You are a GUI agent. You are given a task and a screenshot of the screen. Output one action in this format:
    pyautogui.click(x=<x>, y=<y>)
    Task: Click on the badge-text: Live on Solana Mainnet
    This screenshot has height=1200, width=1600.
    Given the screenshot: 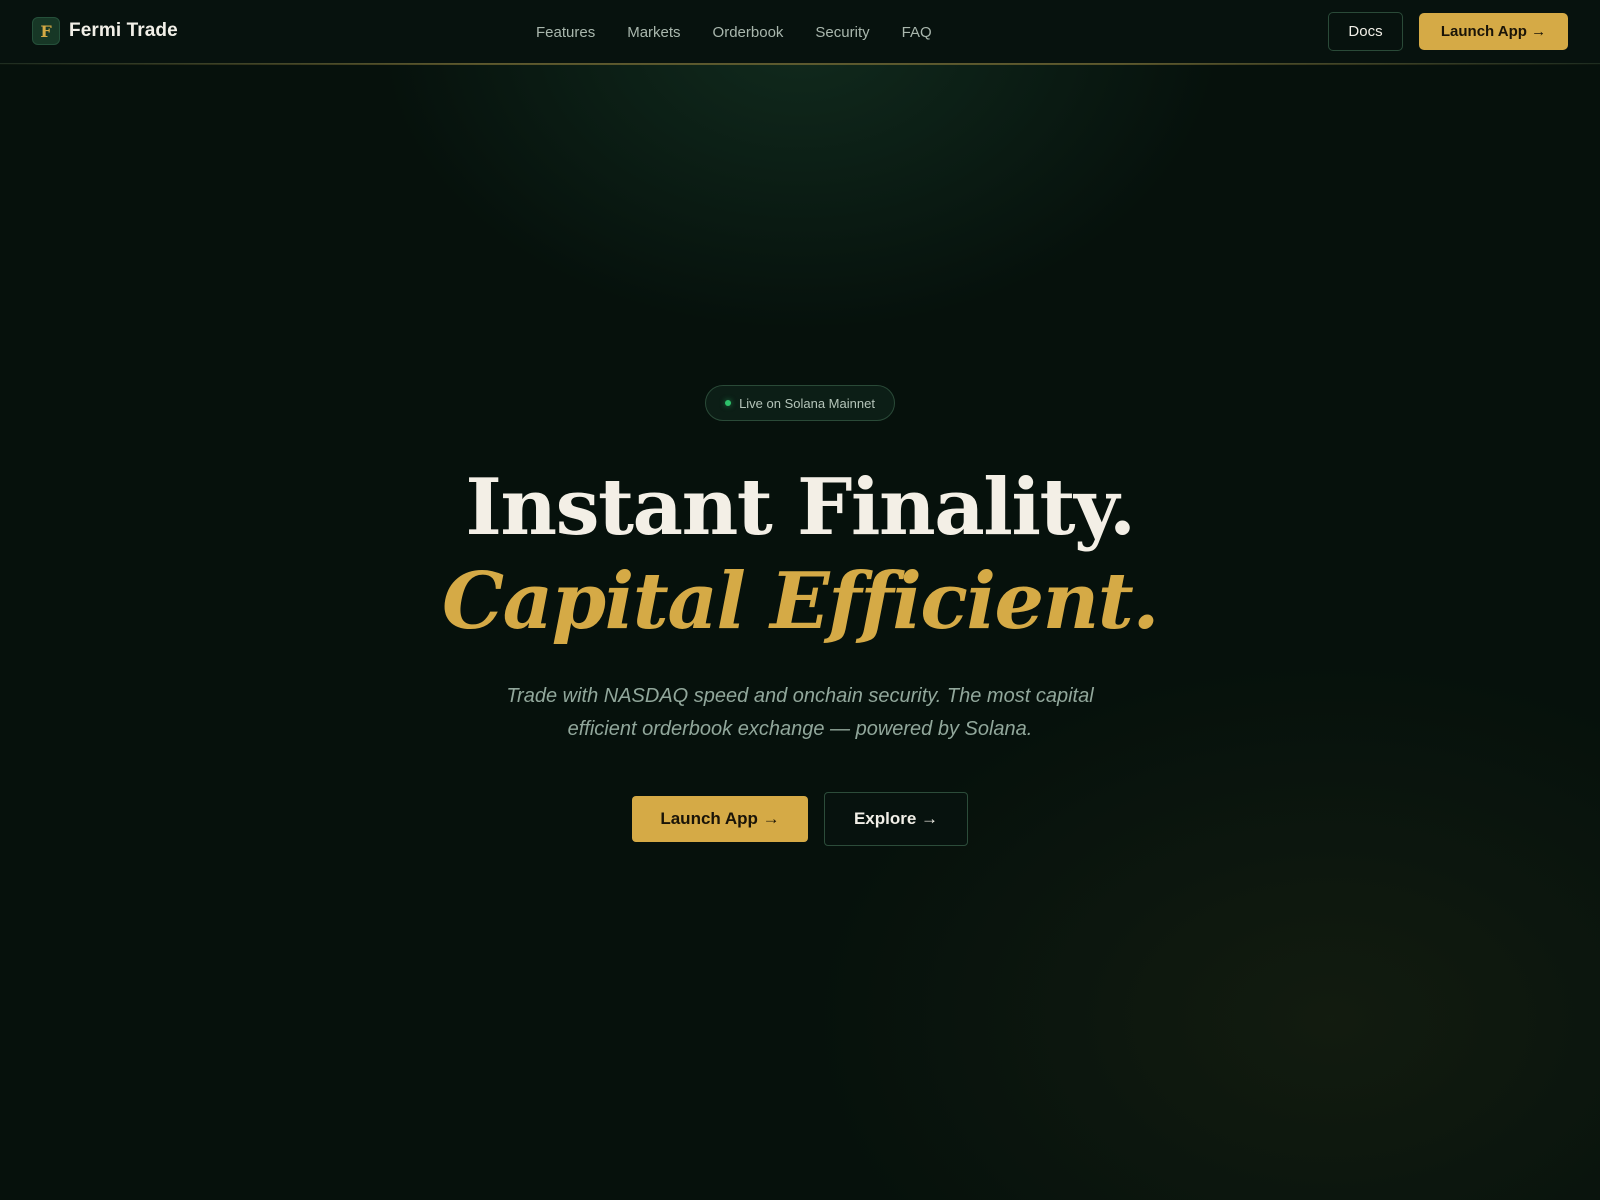 What is the action you would take?
    pyautogui.click(x=807, y=403)
    